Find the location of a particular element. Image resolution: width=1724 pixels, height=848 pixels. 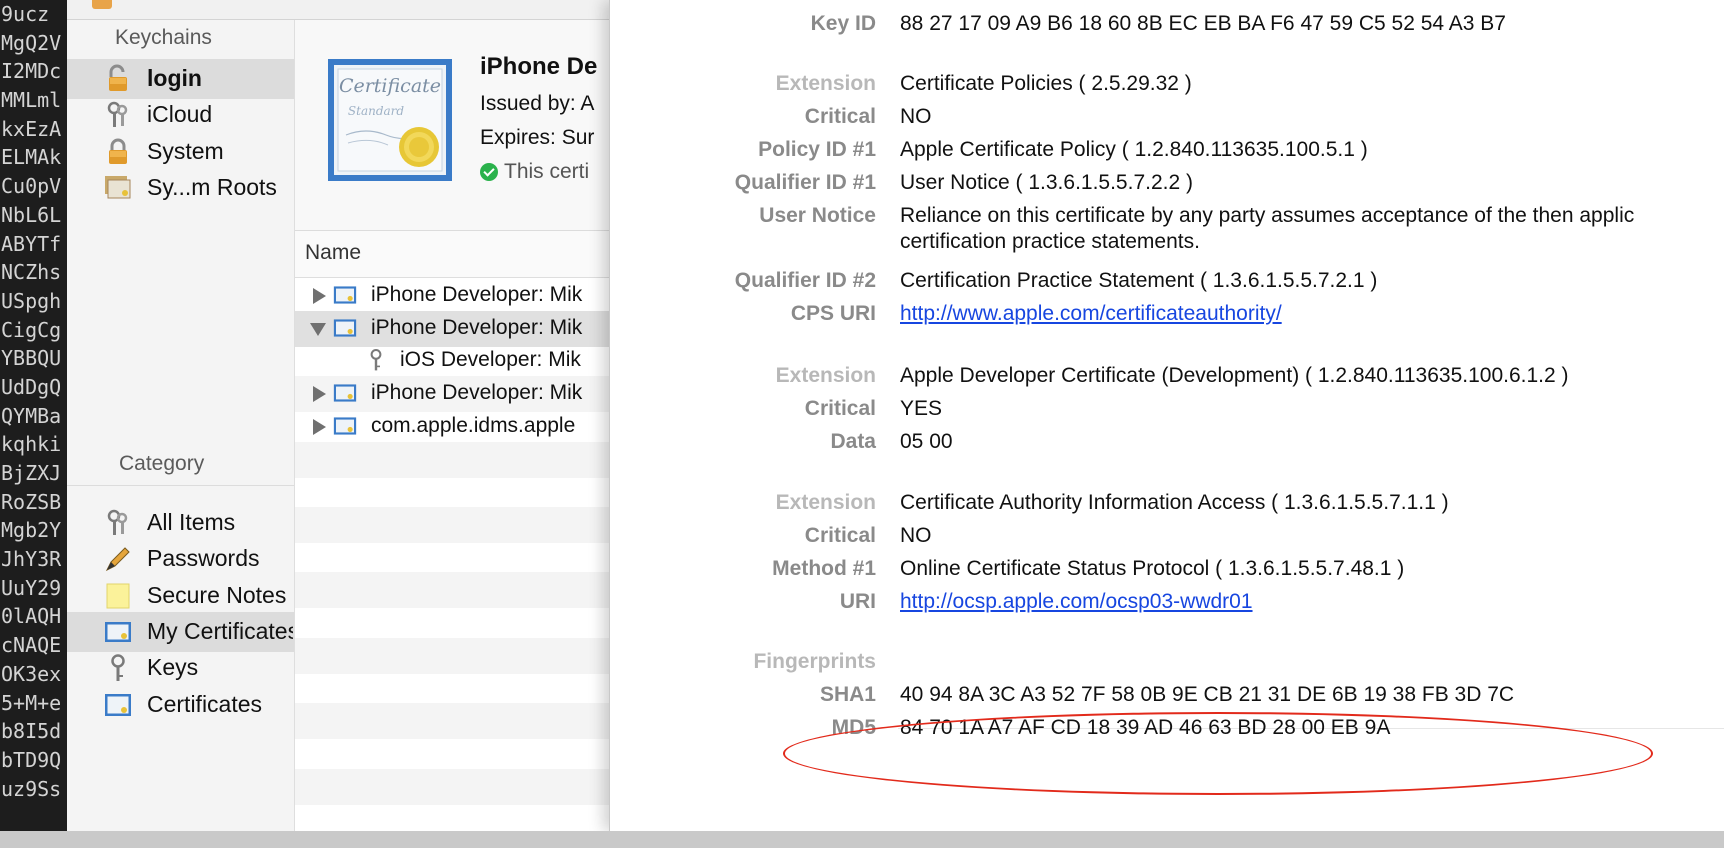

padlock-icon is located at coordinates (118, 152).